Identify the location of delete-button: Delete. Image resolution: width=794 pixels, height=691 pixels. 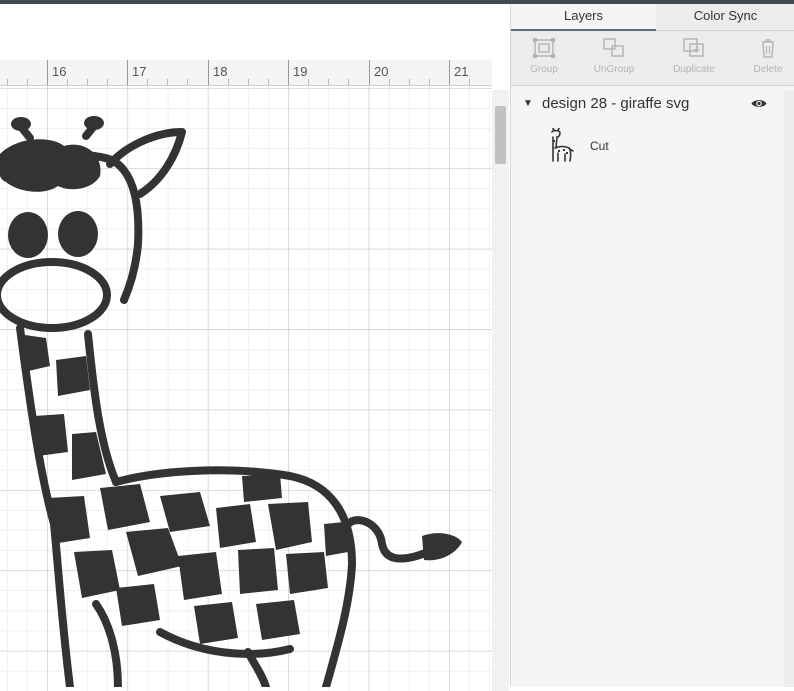
(763, 58).